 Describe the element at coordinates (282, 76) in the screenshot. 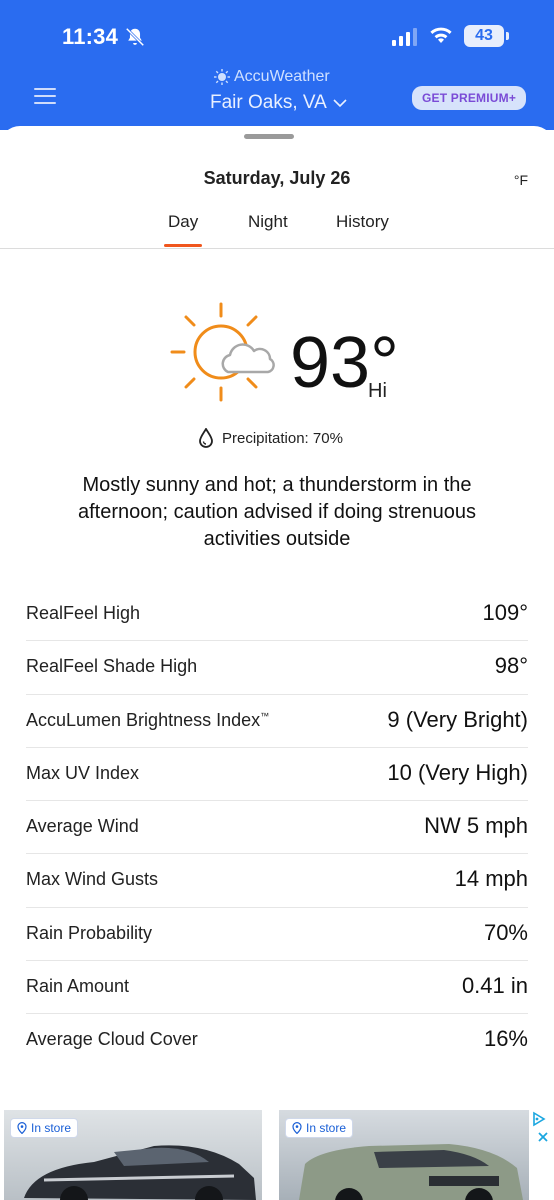

I see `brand-name: AccuWeather` at that location.